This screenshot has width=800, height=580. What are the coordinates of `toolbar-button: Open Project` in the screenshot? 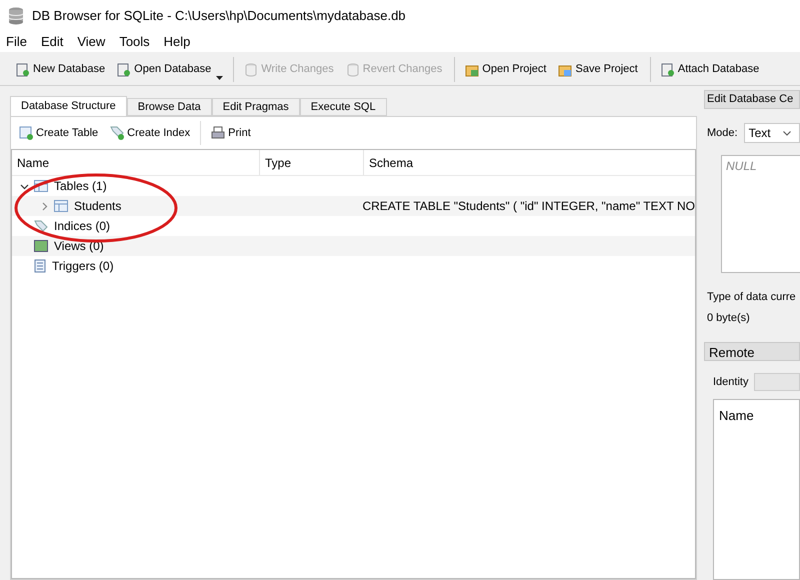 It's located at (502, 69).